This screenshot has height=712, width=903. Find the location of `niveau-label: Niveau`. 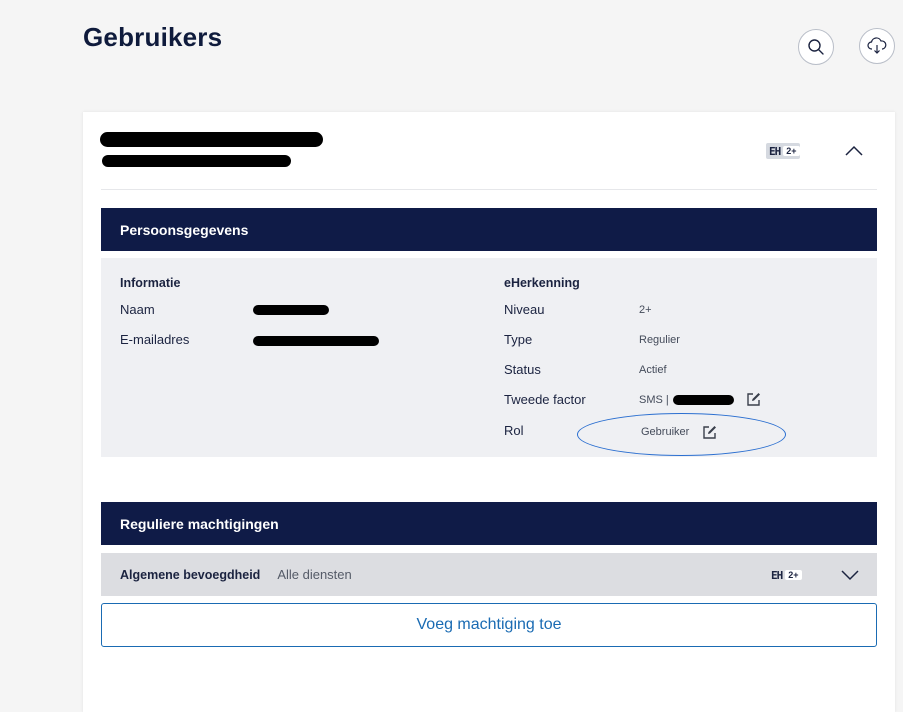

niveau-label: Niveau is located at coordinates (524, 309).